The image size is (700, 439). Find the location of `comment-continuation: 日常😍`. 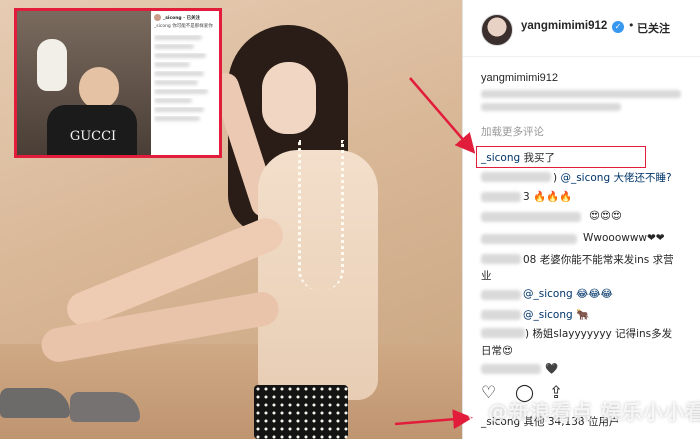

comment-continuation: 日常😍 is located at coordinates (497, 351).